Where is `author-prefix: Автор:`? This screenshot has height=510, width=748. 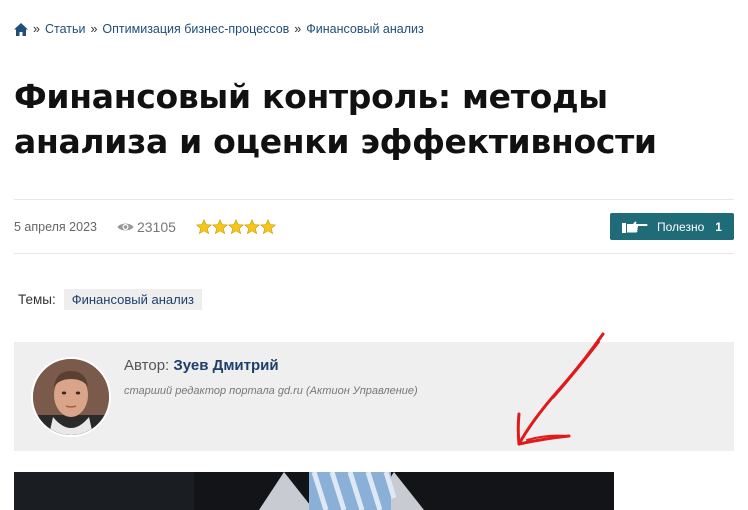
author-prefix: Автор: is located at coordinates (147, 365).